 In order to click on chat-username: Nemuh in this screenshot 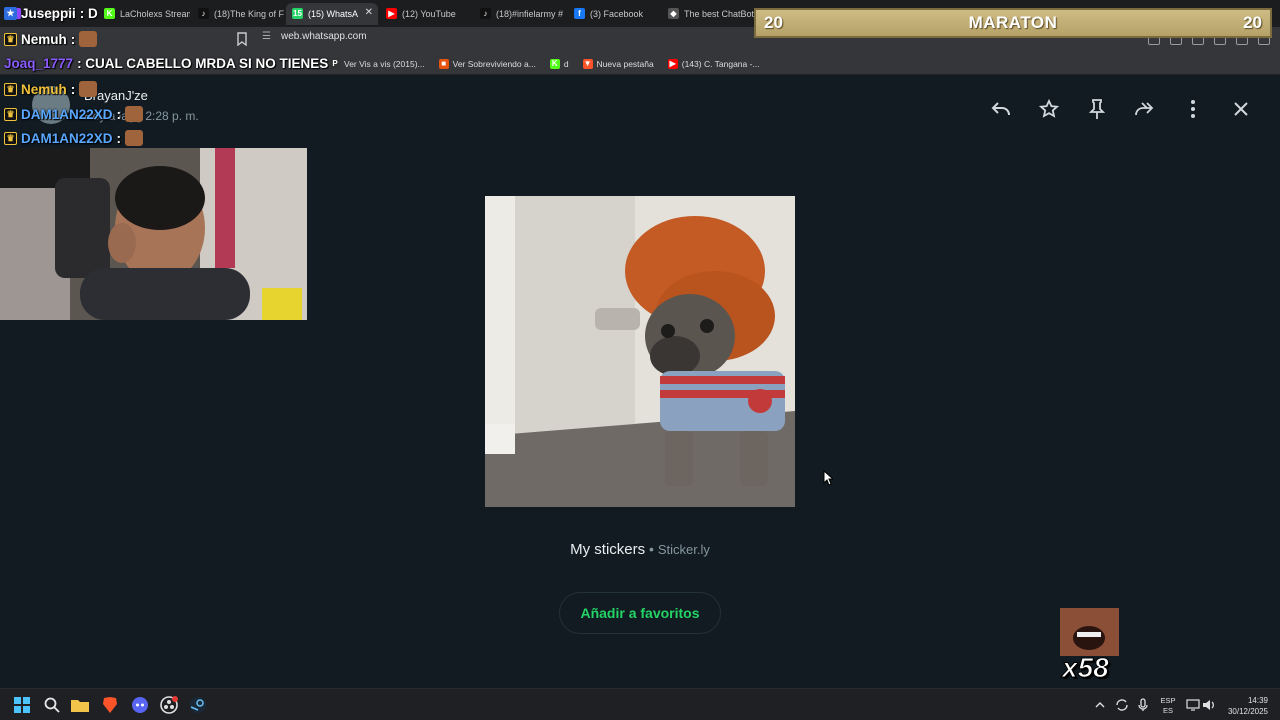, I will do `click(44, 39)`.